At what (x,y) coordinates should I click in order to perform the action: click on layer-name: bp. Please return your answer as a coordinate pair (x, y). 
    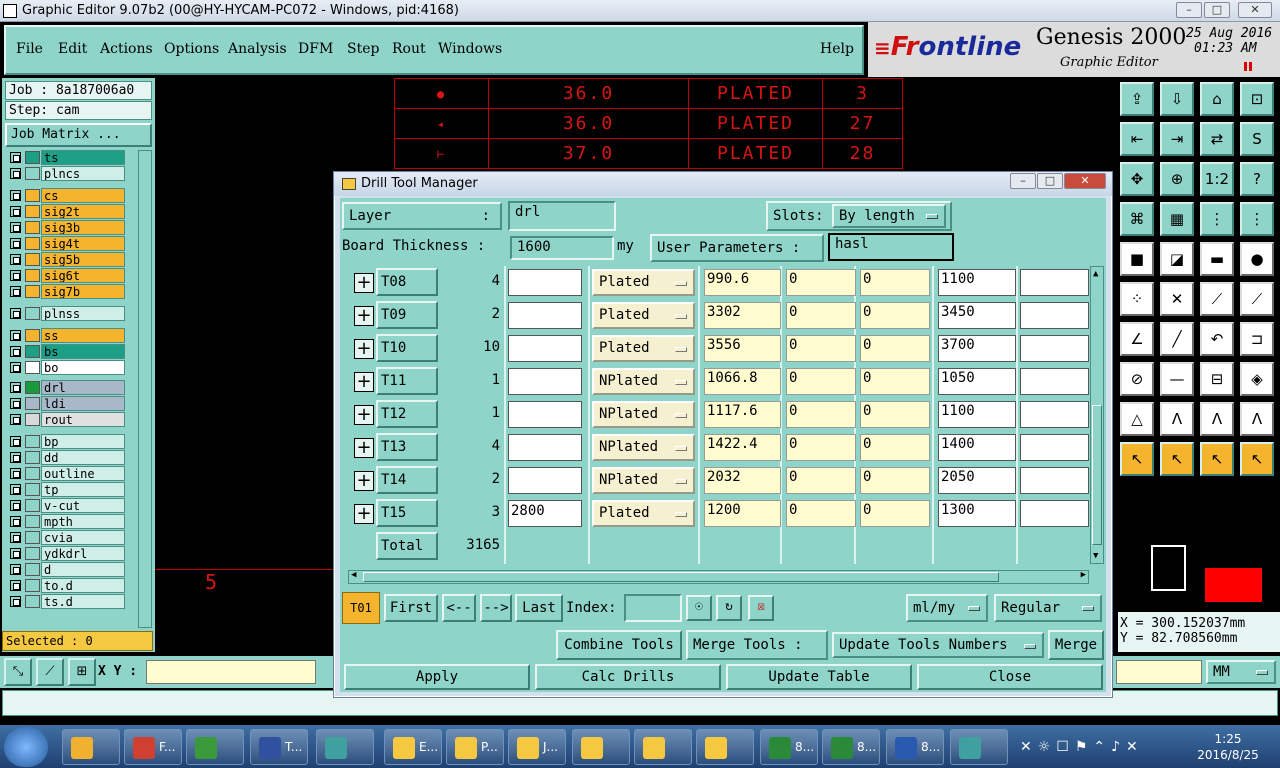
    Looking at the image, I should click on (83, 441).